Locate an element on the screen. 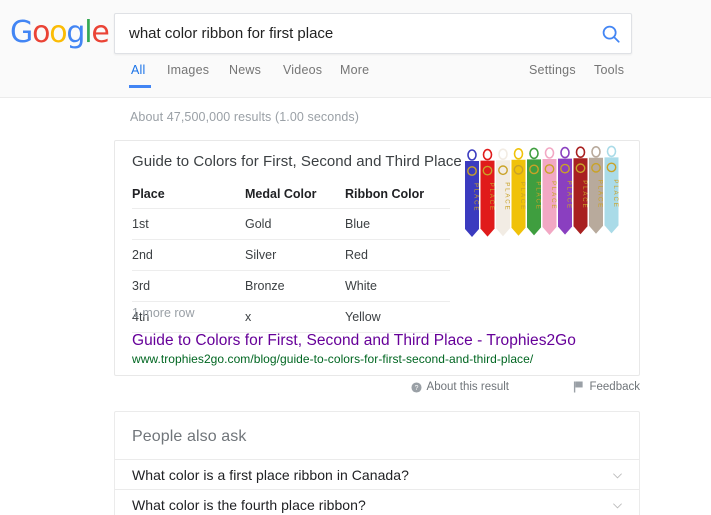 The width and height of the screenshot is (711, 515). cell-ribbon-color: Red is located at coordinates (397, 255).